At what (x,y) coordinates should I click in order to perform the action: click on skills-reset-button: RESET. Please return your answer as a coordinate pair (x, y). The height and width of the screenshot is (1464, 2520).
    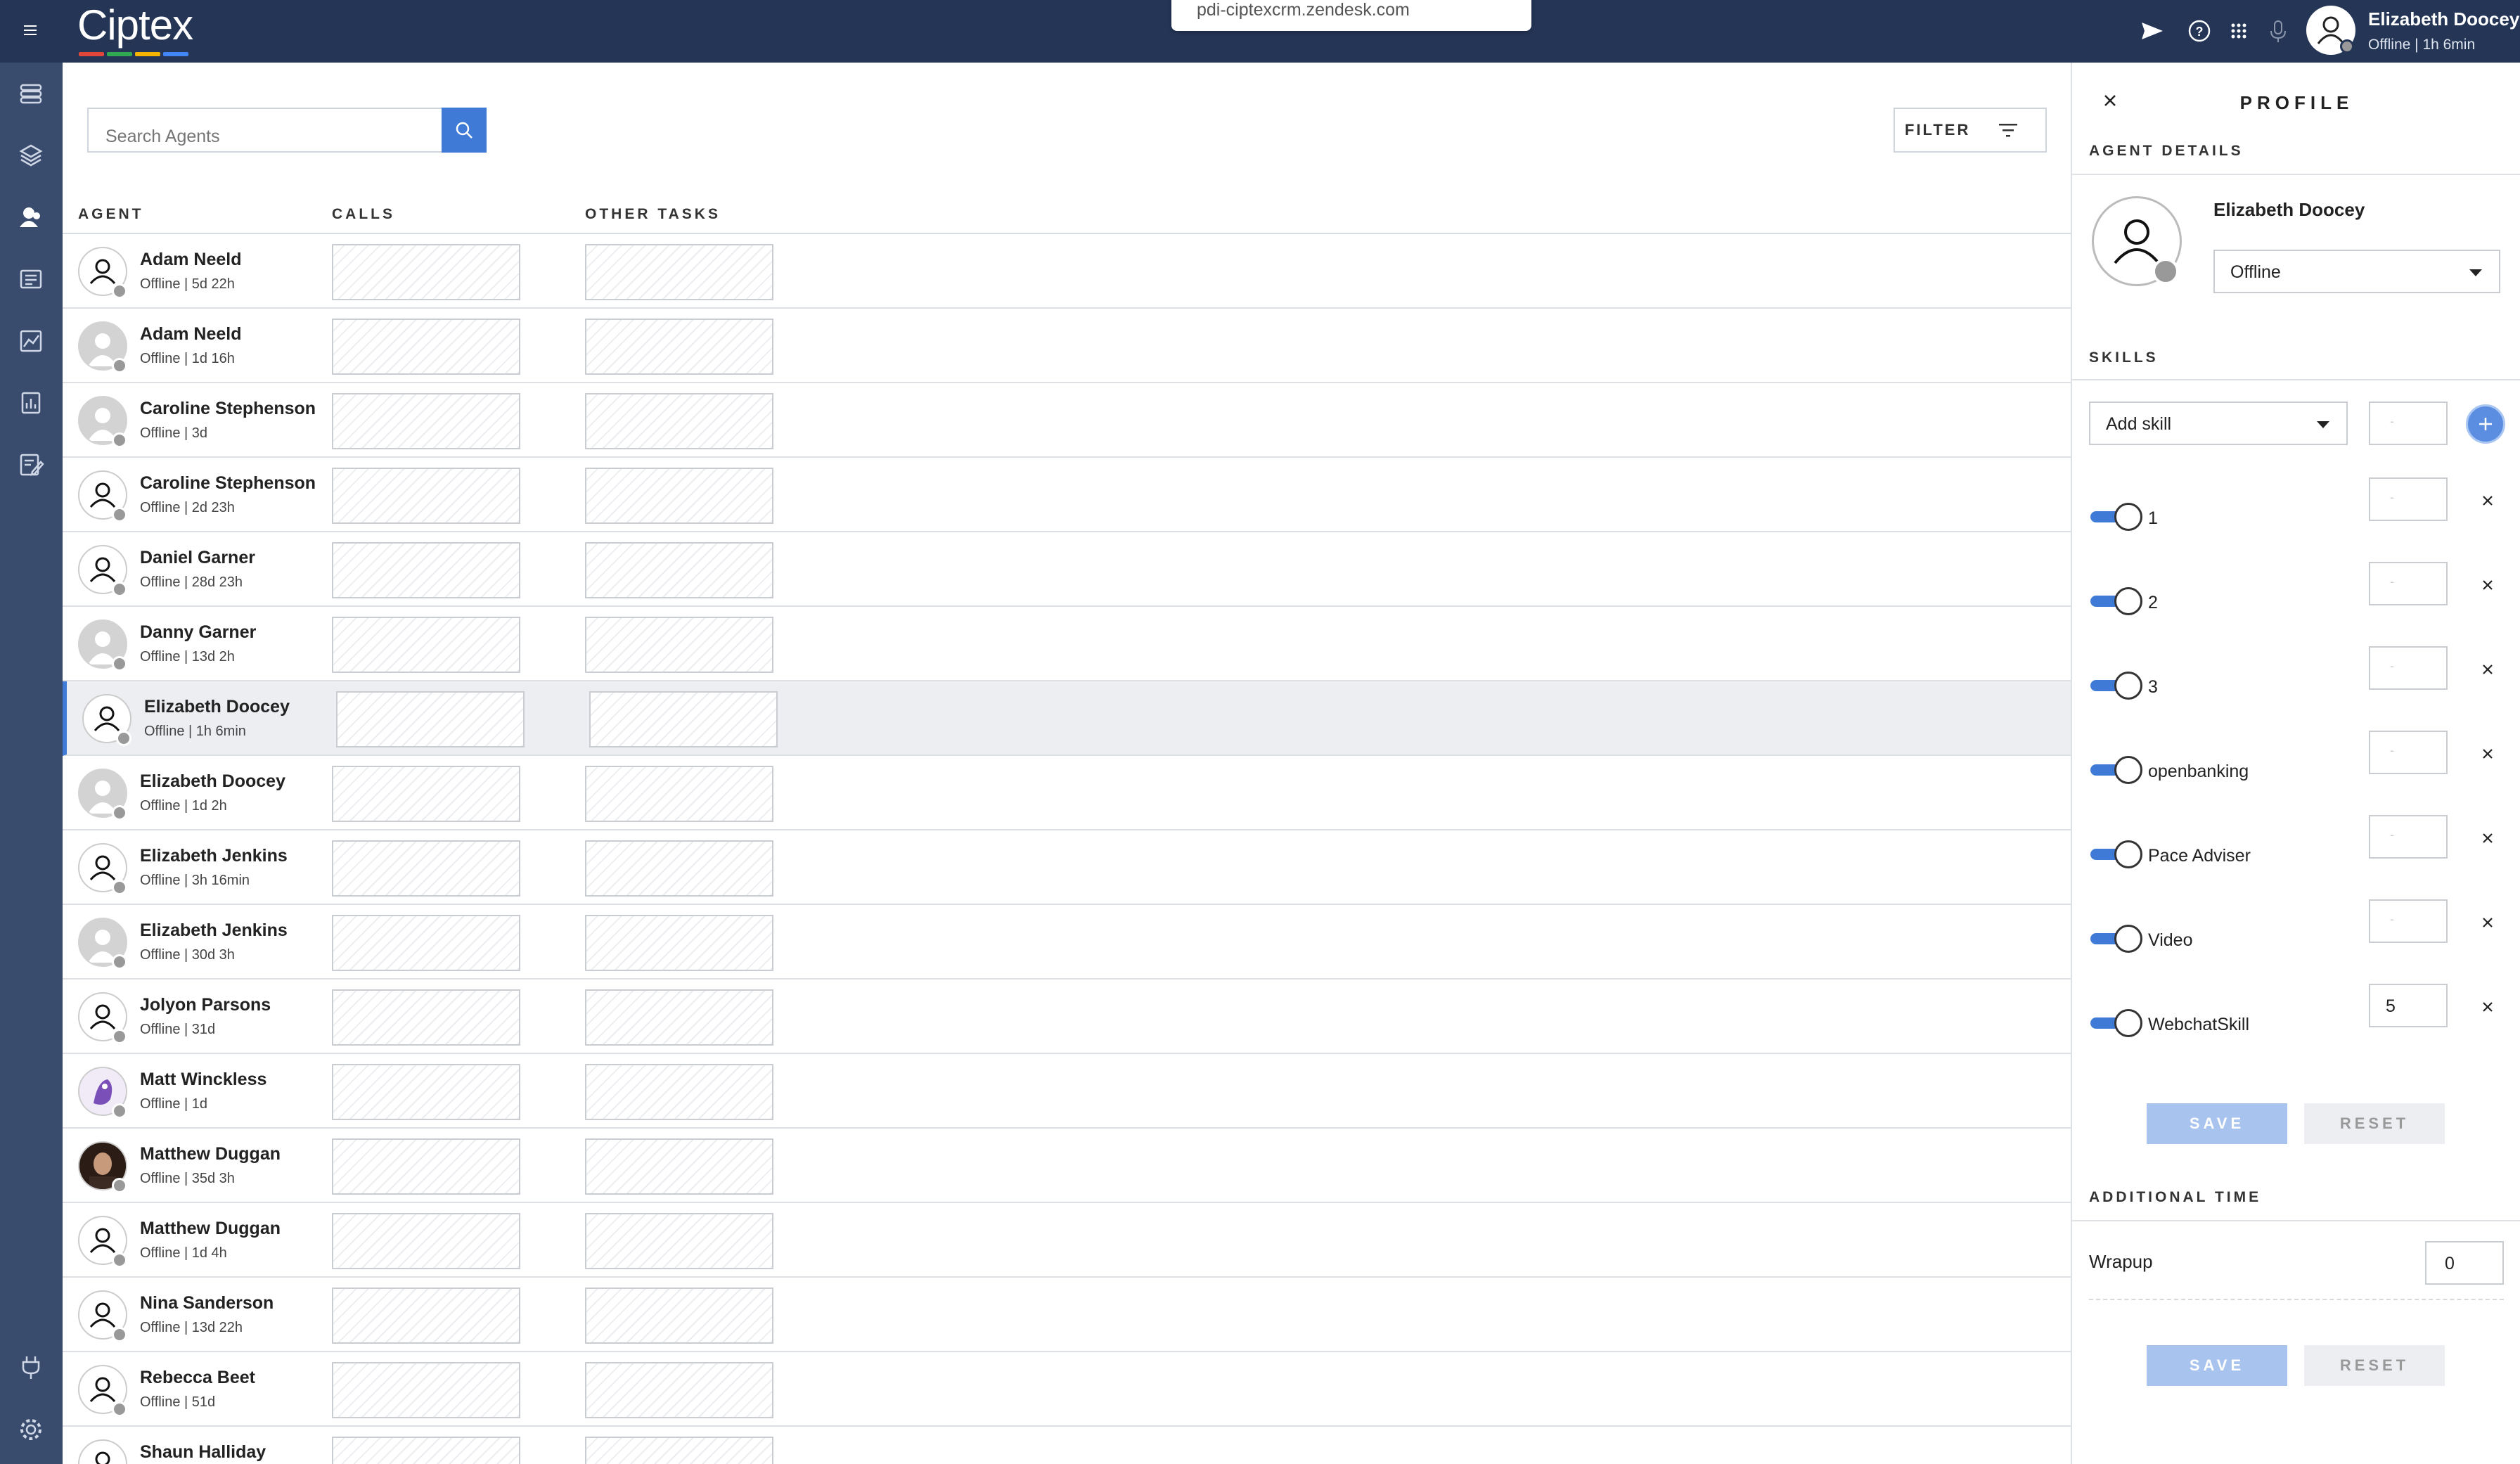
    Looking at the image, I should click on (2374, 1124).